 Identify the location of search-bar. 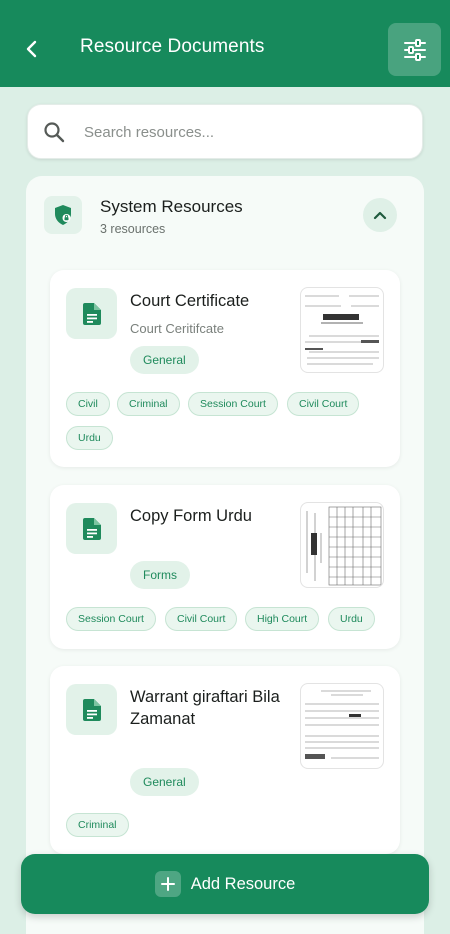
(225, 131).